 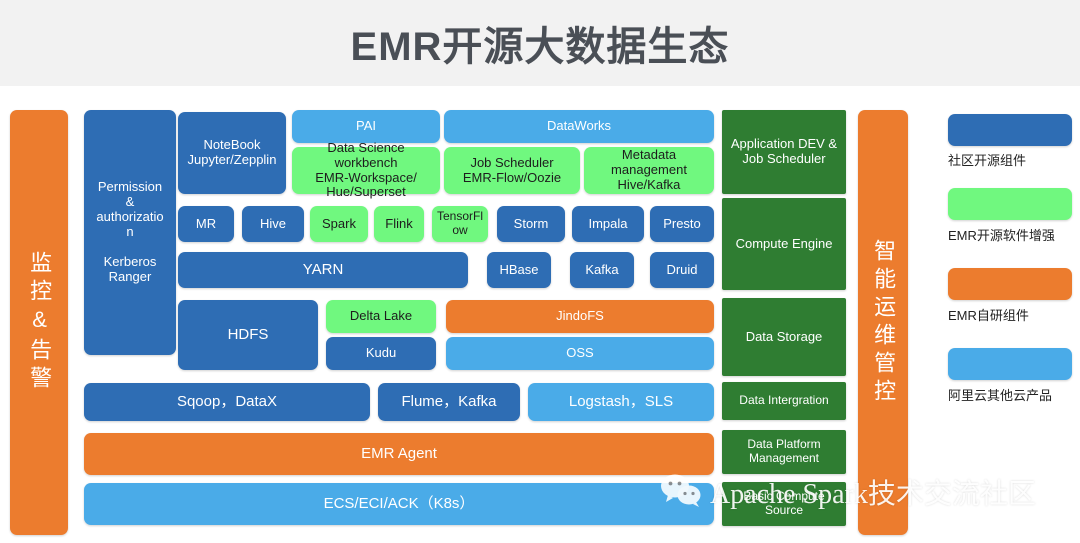 I want to click on flink-box: Flink, so click(x=399, y=224).